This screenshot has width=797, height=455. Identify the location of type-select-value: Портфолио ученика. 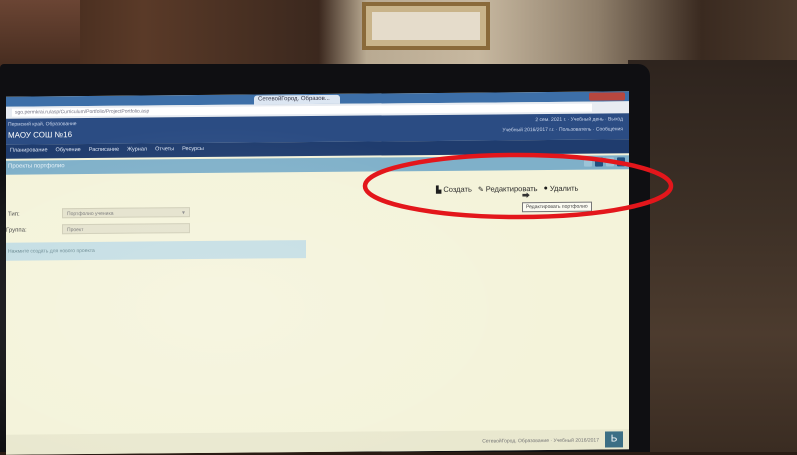
(90, 214).